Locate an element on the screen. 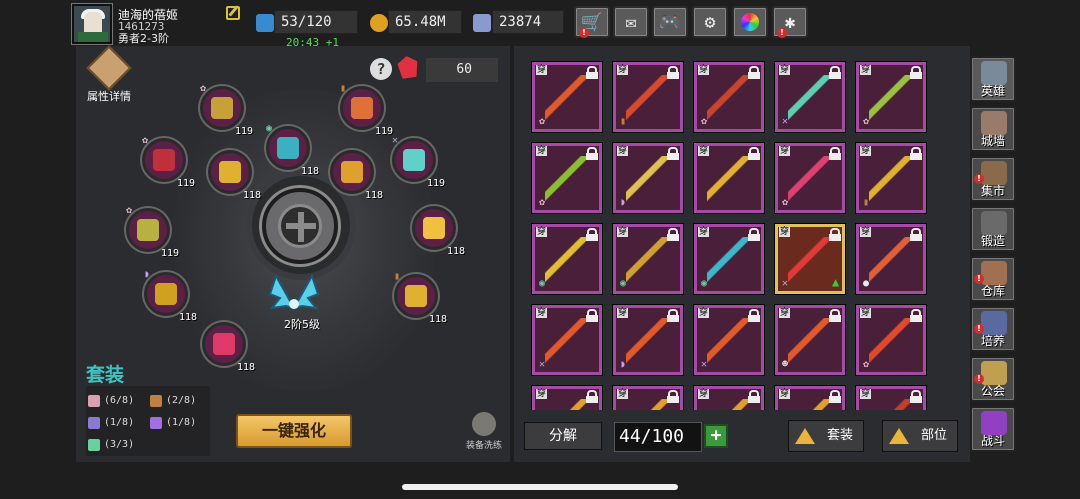  gamepad-button: 🎮 is located at coordinates (670, 22).